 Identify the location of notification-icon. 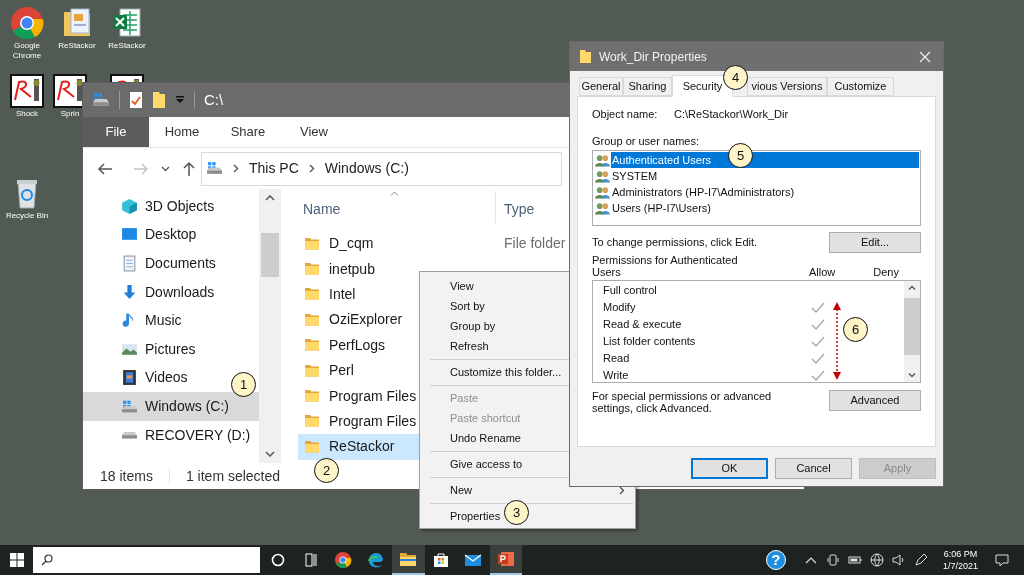
(1002, 560).